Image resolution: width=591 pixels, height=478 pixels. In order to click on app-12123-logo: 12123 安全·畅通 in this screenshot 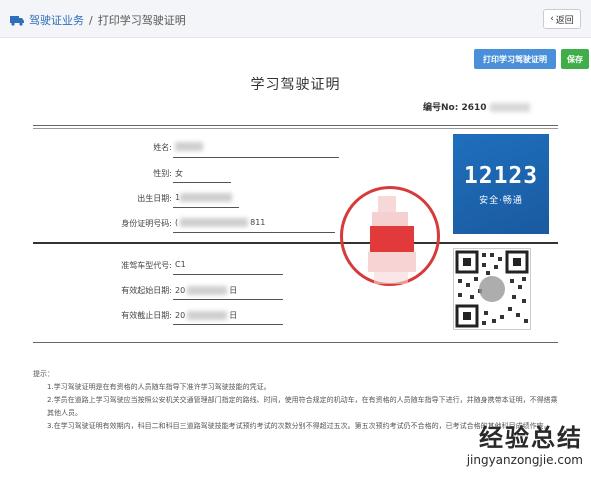, I will do `click(501, 184)`.